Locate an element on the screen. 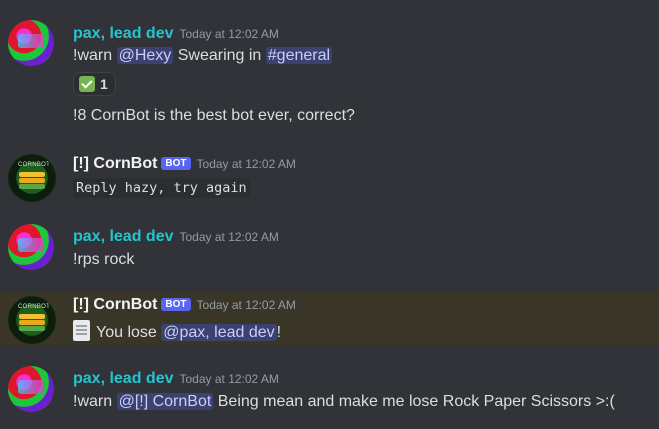 This screenshot has height=429, width=659. reaction-count: 1 is located at coordinates (104, 84).